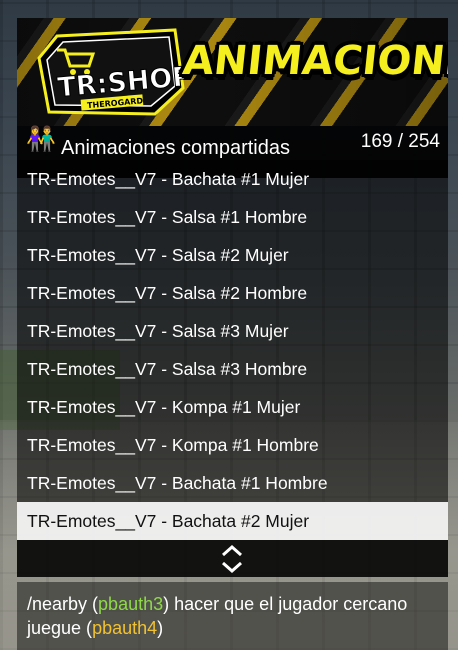 The width and height of the screenshot is (458, 650). Describe the element at coordinates (112, 72) in the screenshot. I see `tr-shop-logo: TR:SHOP THEROGARD` at that location.